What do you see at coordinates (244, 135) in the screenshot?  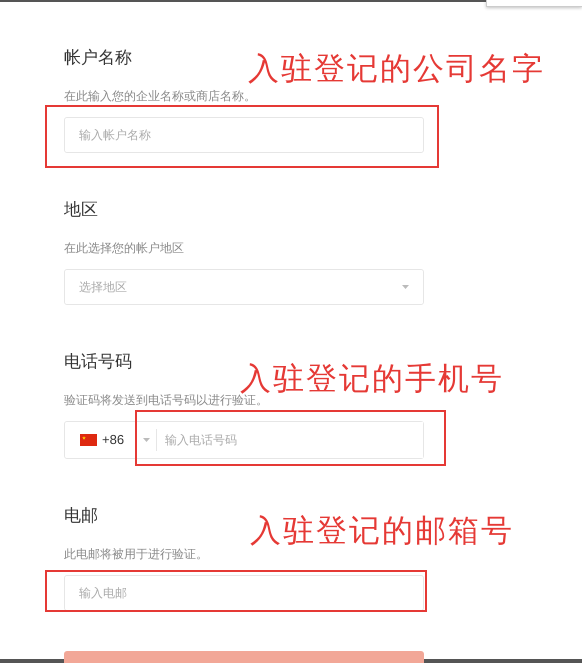 I see `input-field: 输入帐户名称` at bounding box center [244, 135].